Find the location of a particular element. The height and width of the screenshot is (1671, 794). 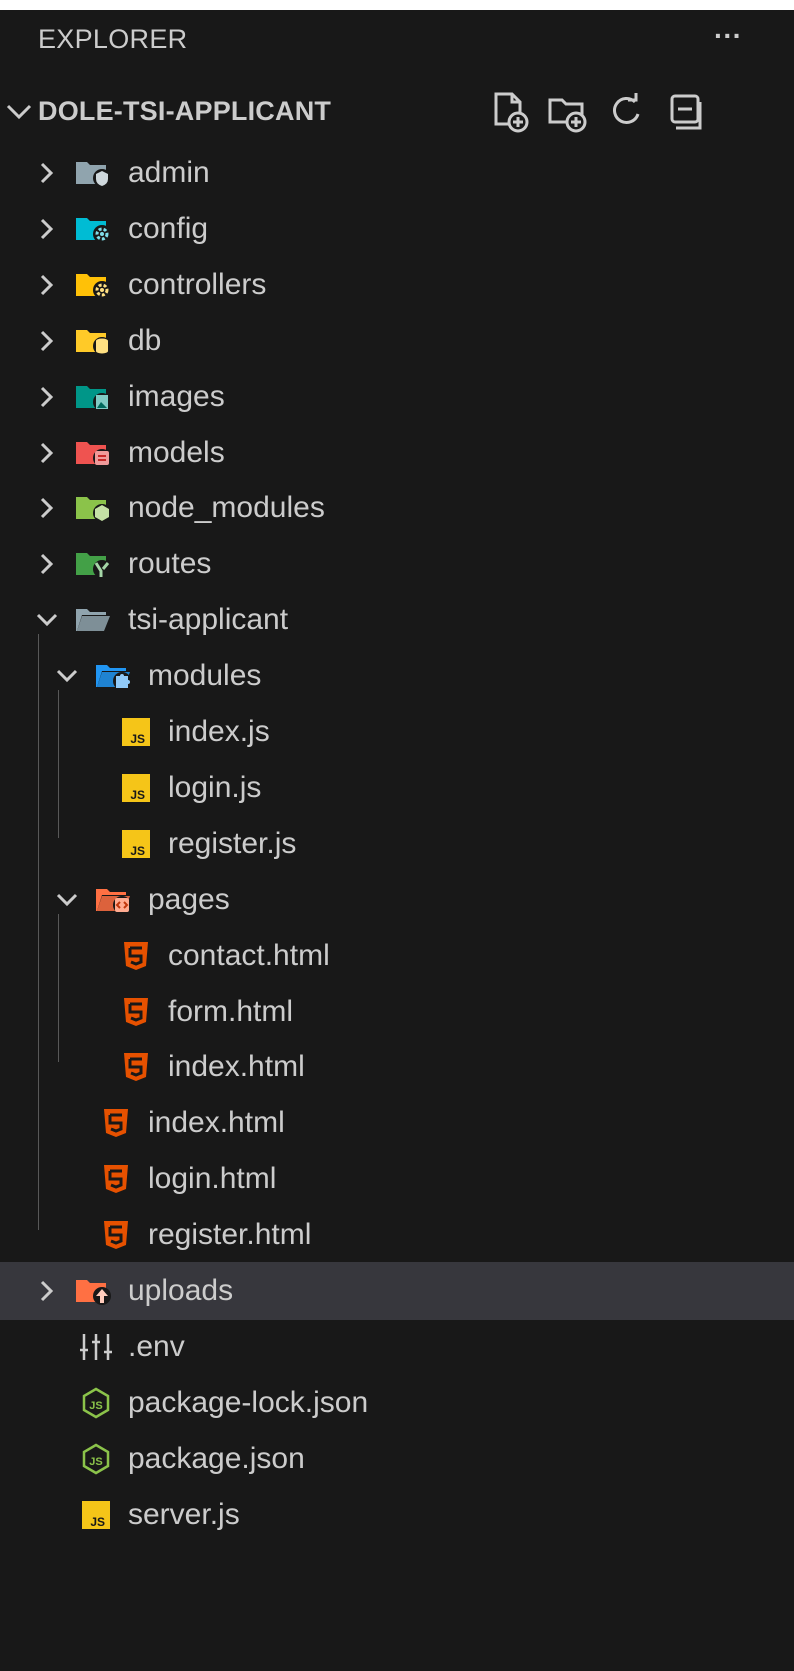

folder-name: db is located at coordinates (145, 340).